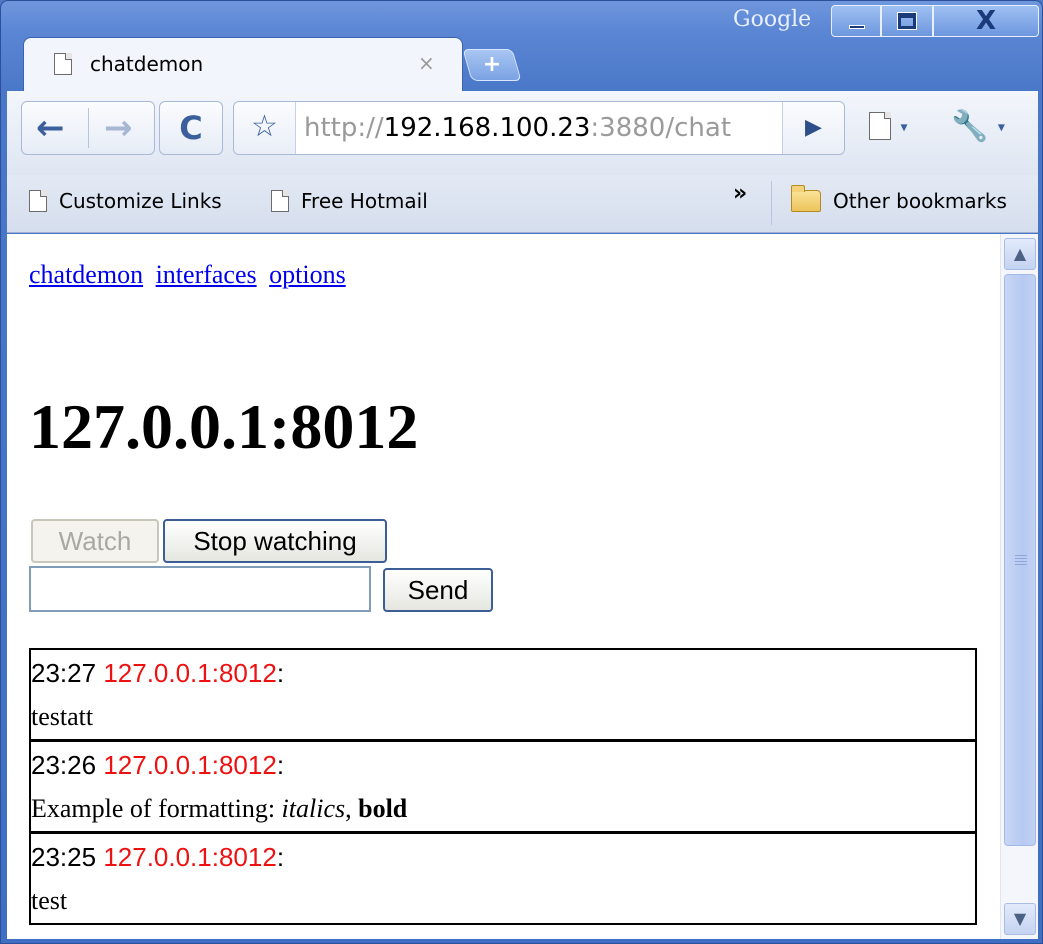 The width and height of the screenshot is (1043, 944). I want to click on go-button: ▶, so click(813, 128).